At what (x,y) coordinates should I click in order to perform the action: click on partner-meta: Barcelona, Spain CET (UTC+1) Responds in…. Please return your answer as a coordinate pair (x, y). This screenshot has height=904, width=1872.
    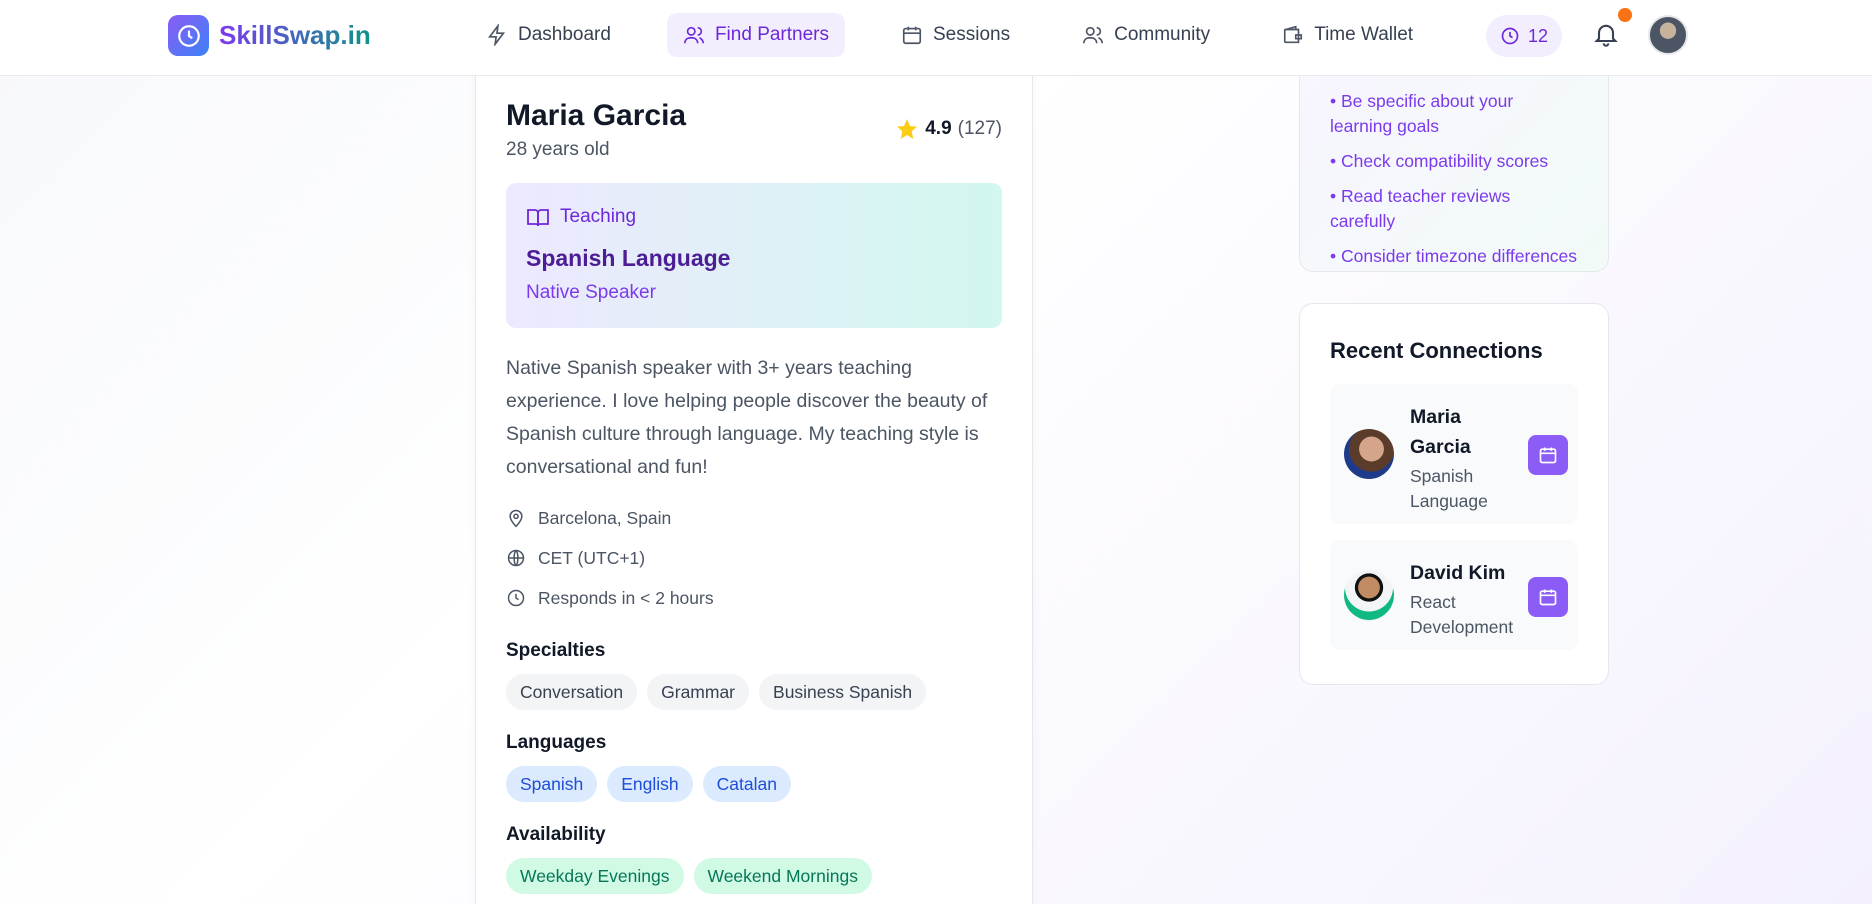
    Looking at the image, I should click on (754, 558).